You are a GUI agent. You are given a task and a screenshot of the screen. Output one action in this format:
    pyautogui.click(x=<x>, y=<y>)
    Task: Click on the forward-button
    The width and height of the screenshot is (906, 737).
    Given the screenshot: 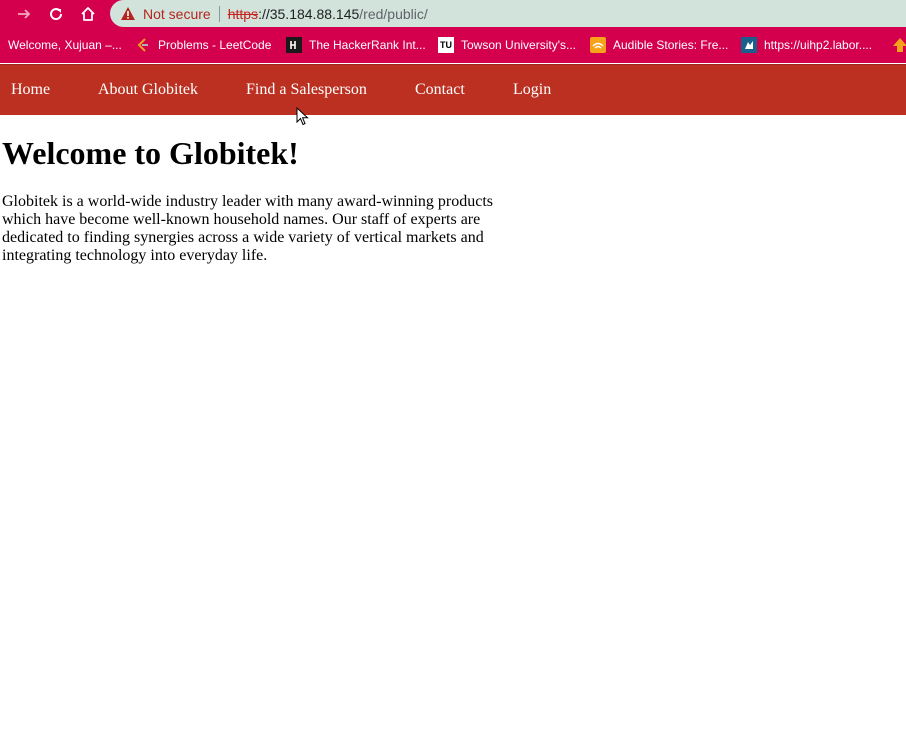 What is the action you would take?
    pyautogui.click(x=24, y=13)
    